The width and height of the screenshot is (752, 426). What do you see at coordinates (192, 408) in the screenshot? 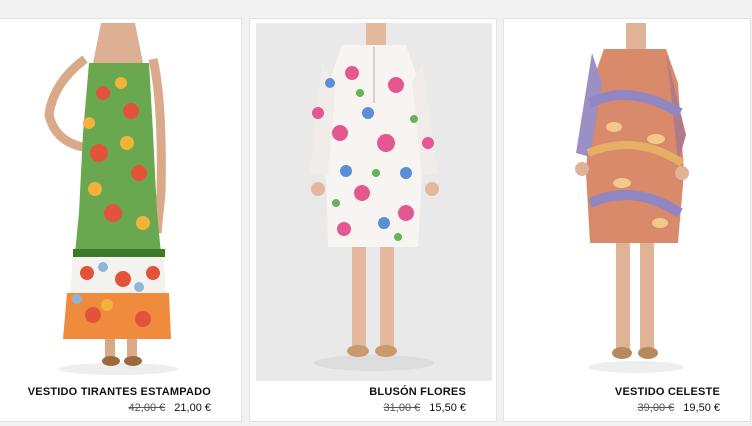
I see `sale-price: 21,00 €` at bounding box center [192, 408].